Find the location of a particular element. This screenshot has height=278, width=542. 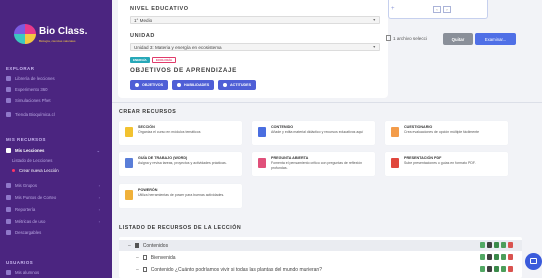

section-divider is located at coordinates (327, 102).